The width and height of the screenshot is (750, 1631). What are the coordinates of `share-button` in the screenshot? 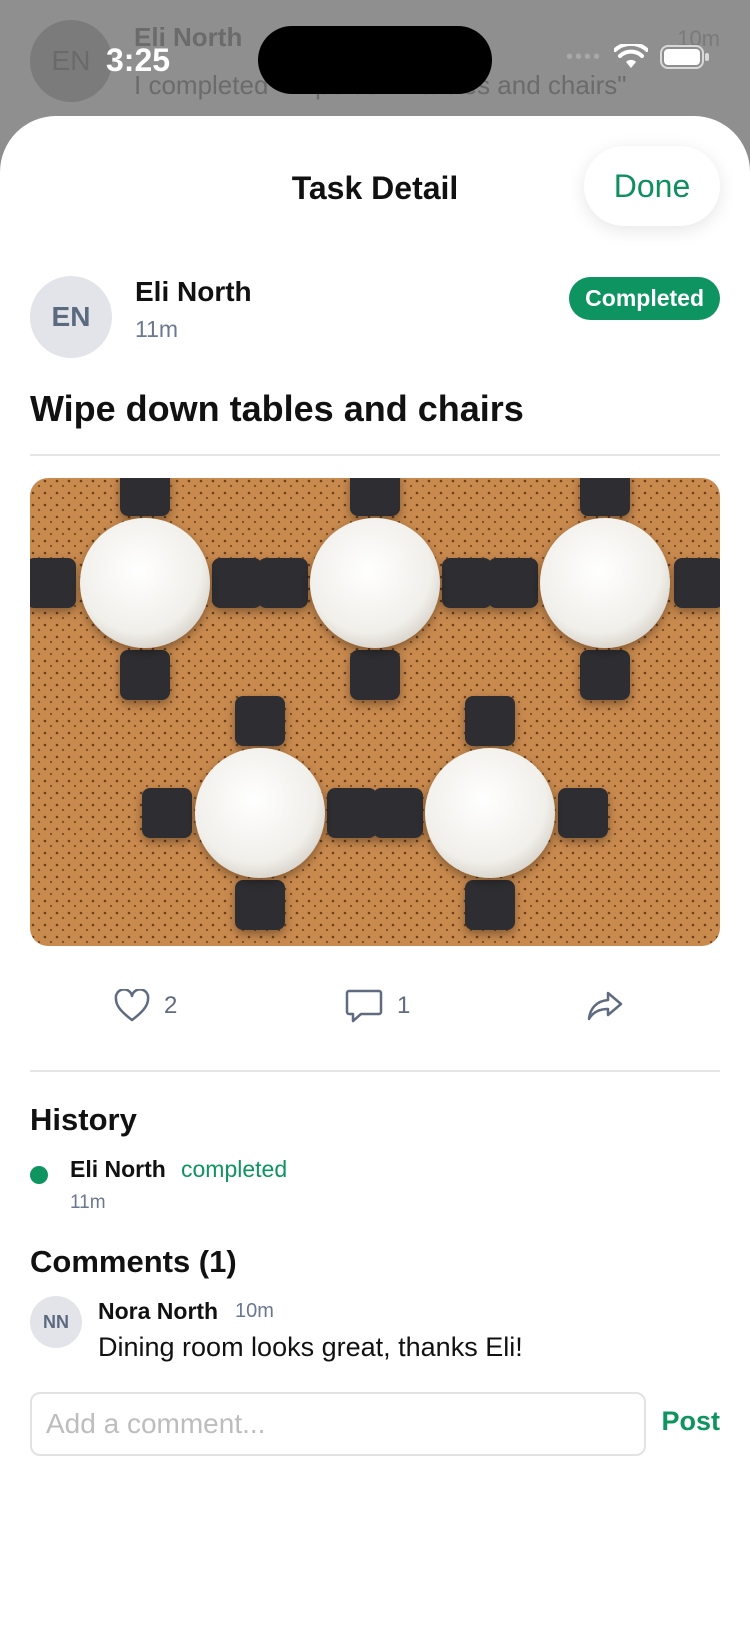 It's located at (605, 1006).